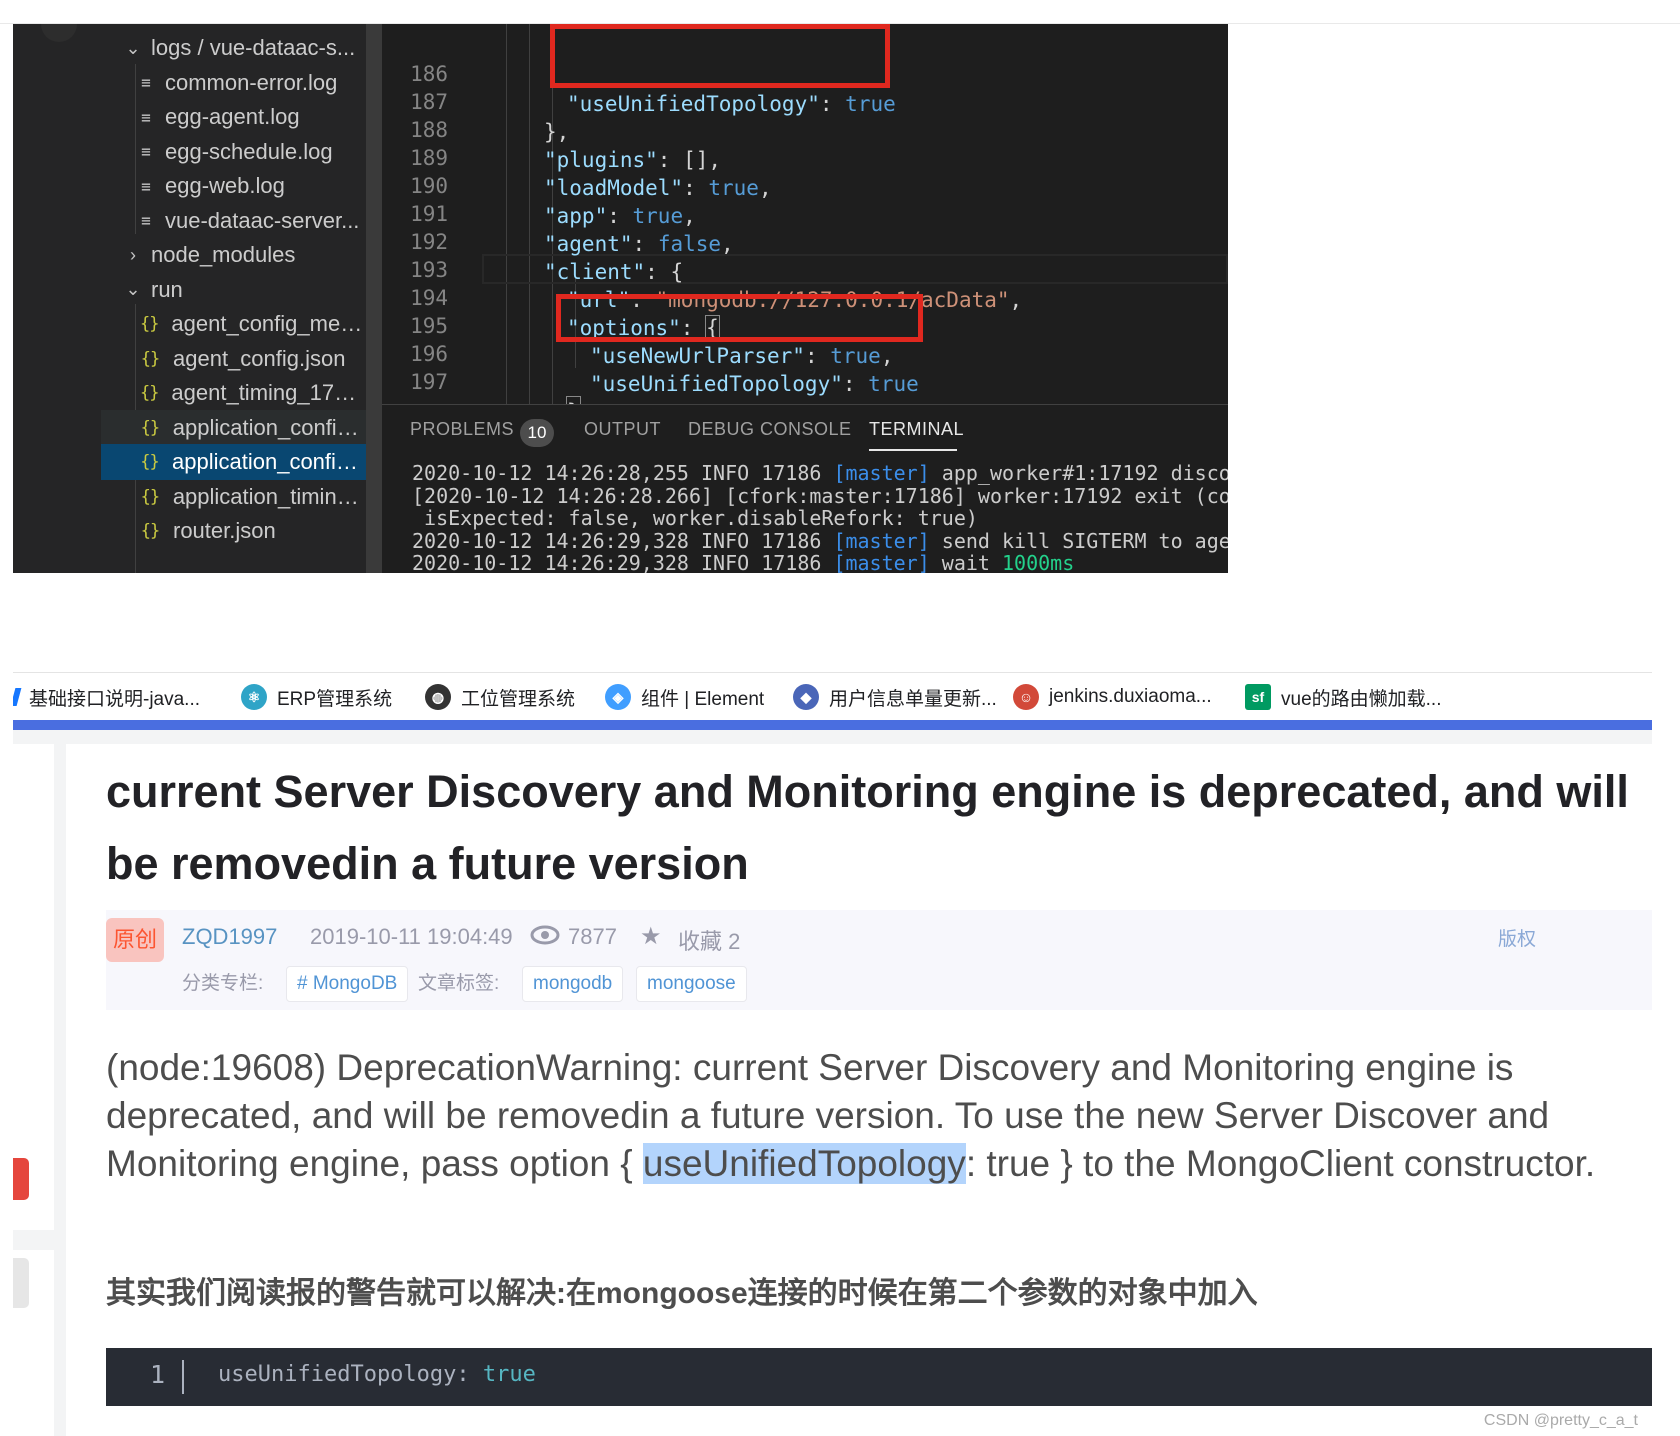 This screenshot has height=1436, width=1680. Describe the element at coordinates (21, 1179) in the screenshot. I see `sidebar-red-tab` at that location.